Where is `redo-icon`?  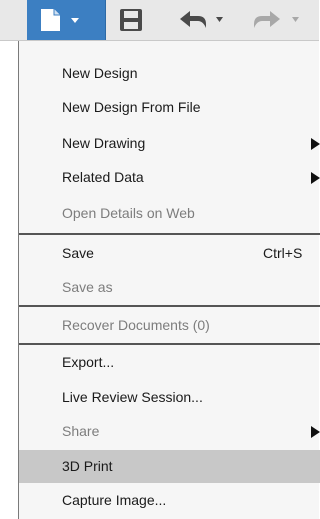 redo-icon is located at coordinates (276, 19).